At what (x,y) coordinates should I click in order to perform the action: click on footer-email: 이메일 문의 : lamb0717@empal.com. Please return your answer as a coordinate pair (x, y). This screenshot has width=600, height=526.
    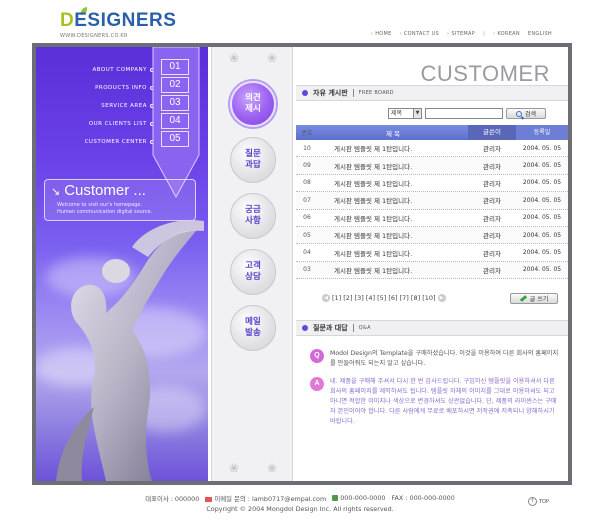
    Looking at the image, I should click on (265, 498).